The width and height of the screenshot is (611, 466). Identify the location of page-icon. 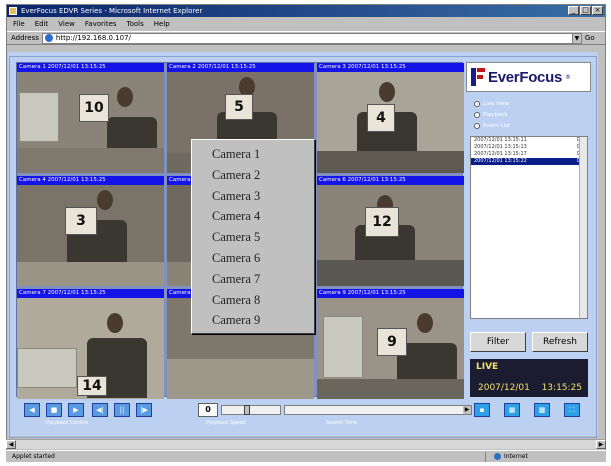
(48, 38).